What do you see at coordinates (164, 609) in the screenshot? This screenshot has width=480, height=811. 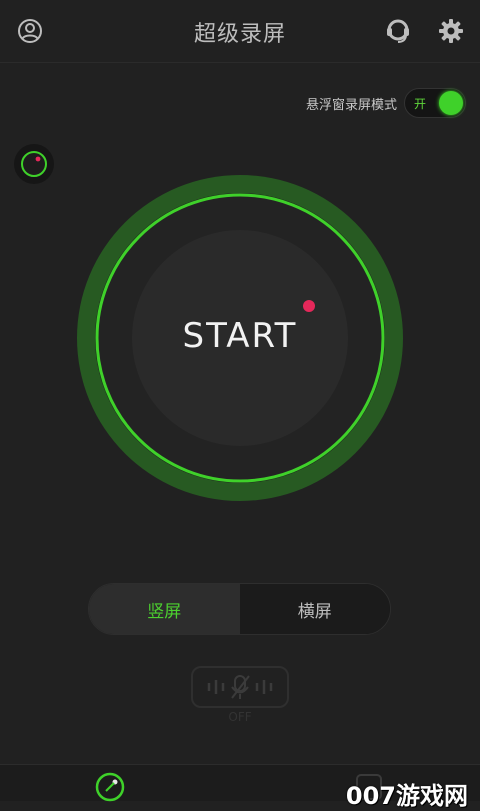 I see `portrait-option: 竖屏` at bounding box center [164, 609].